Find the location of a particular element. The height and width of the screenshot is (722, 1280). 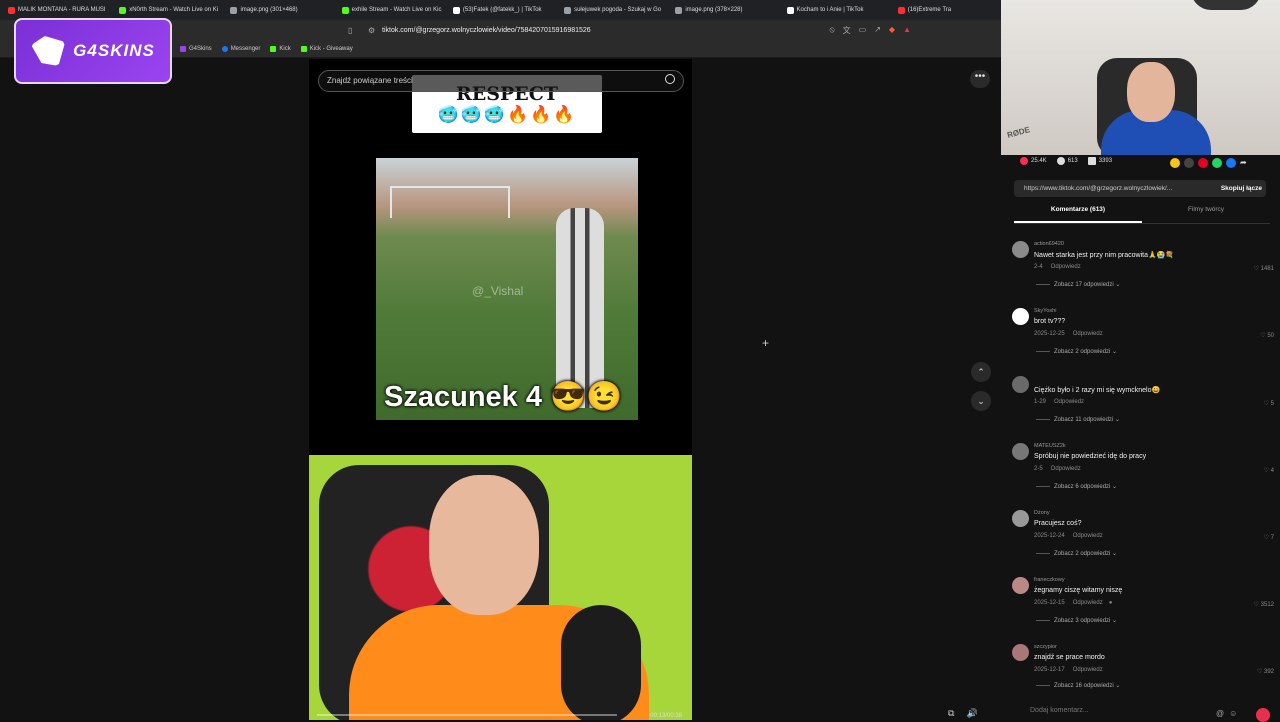

tiktok-favicon-icon is located at coordinates (456, 10).